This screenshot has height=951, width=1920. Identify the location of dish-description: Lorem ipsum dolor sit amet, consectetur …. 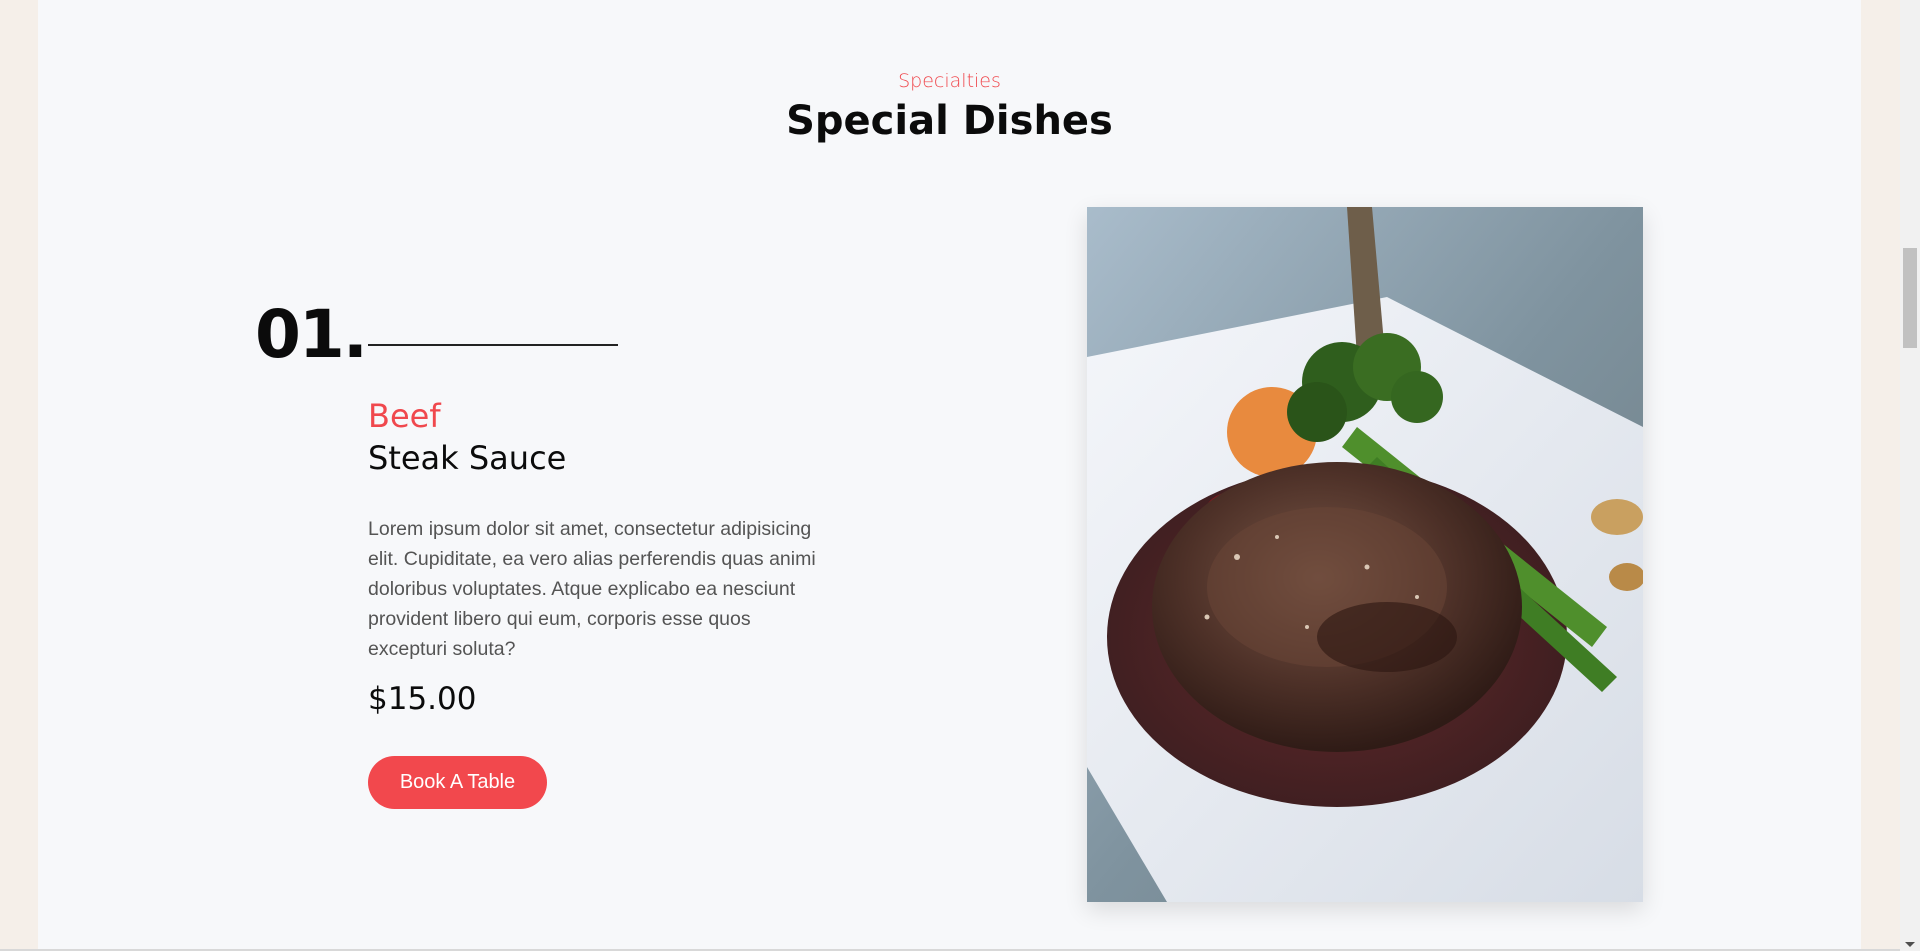
(592, 589).